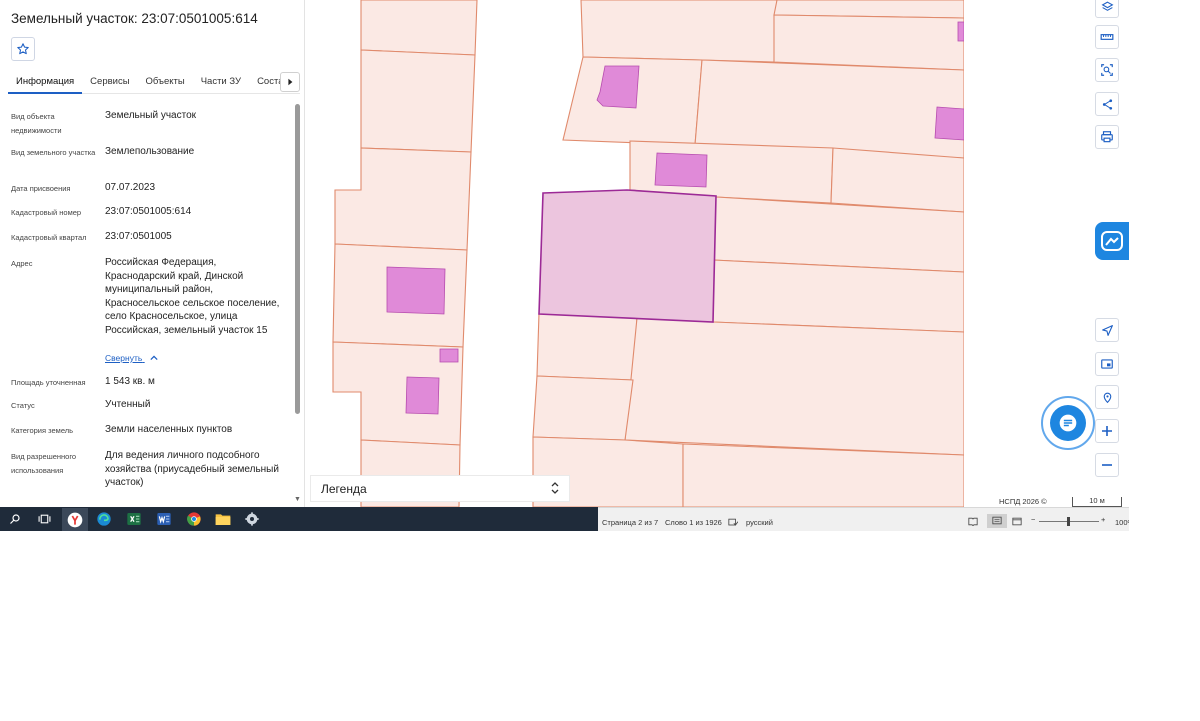 This screenshot has width=1200, height=721. I want to click on map-promo-icon, so click(1112, 241).